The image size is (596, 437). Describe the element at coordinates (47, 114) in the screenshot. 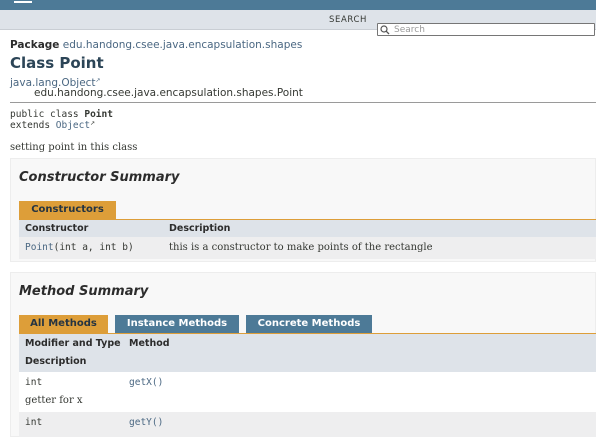

I see `signature-prefix: public class` at that location.